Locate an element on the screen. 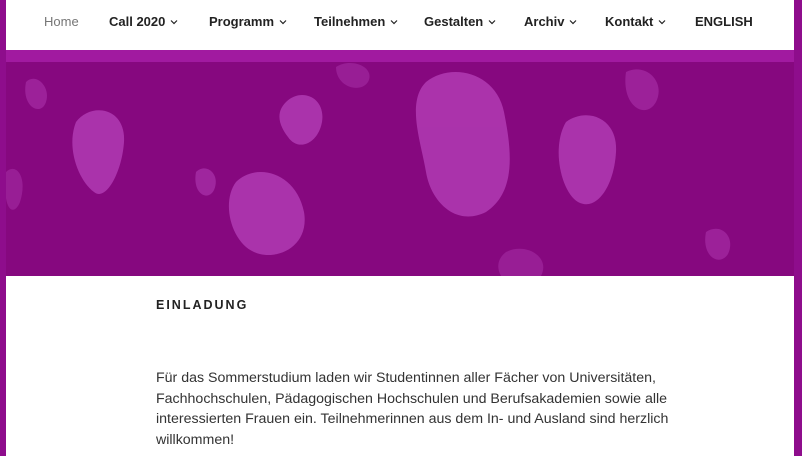  nav-item-label: Archiv is located at coordinates (544, 21).